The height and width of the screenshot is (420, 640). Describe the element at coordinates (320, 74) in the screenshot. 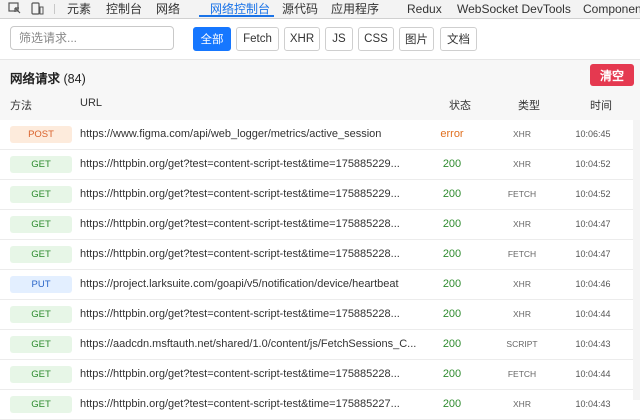

I see `requests-header: 网络请求 (84) 清空` at that location.